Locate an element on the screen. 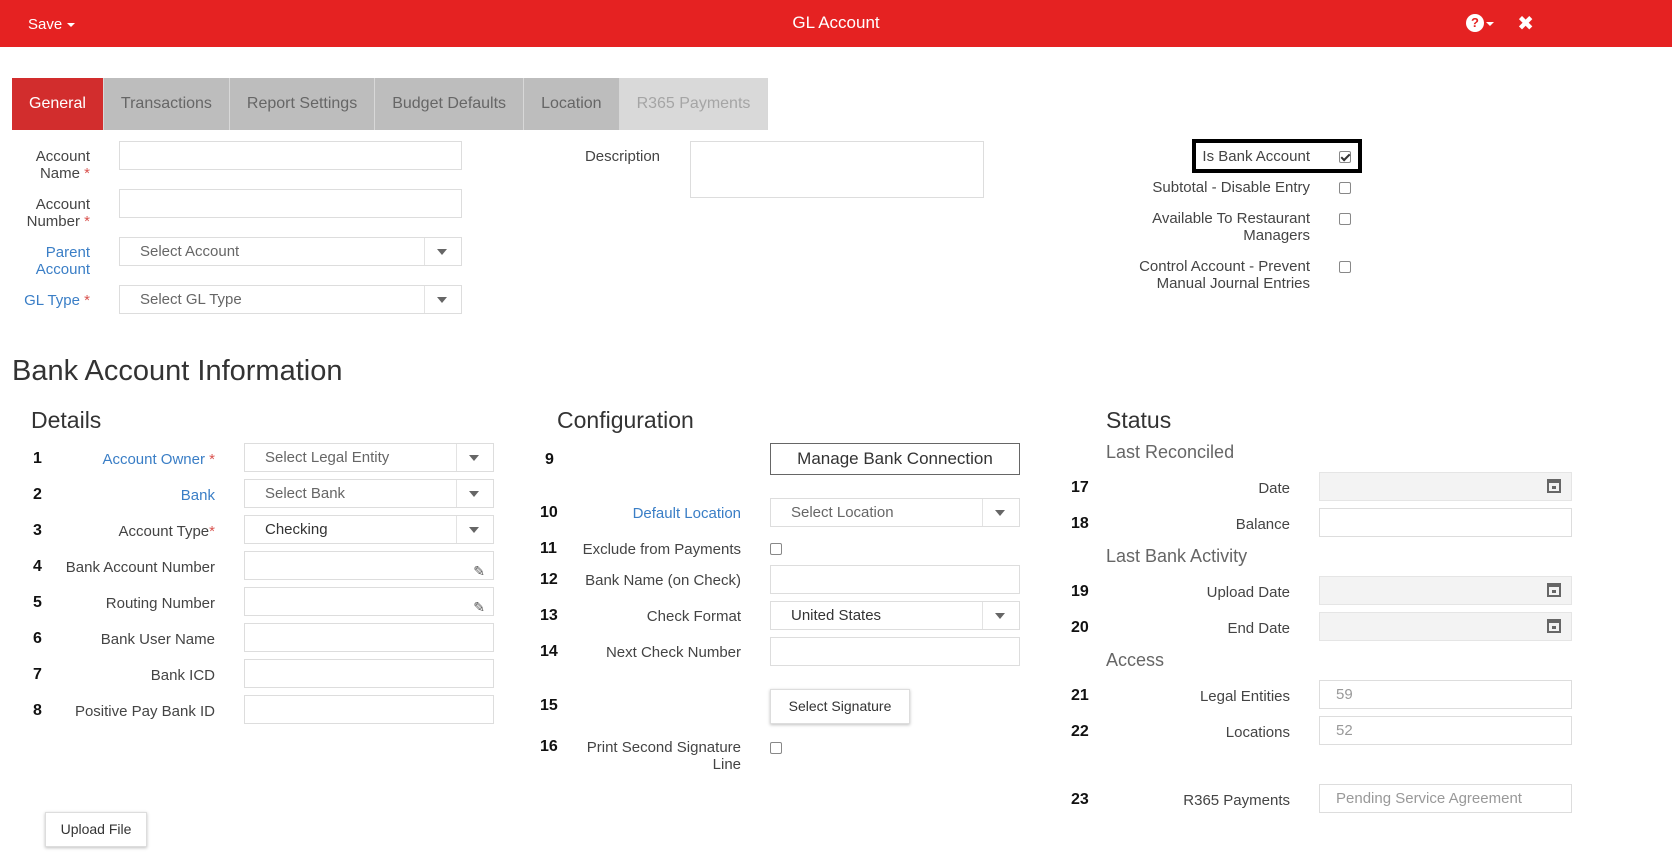  reconciled-date-input is located at coordinates (1445, 486).